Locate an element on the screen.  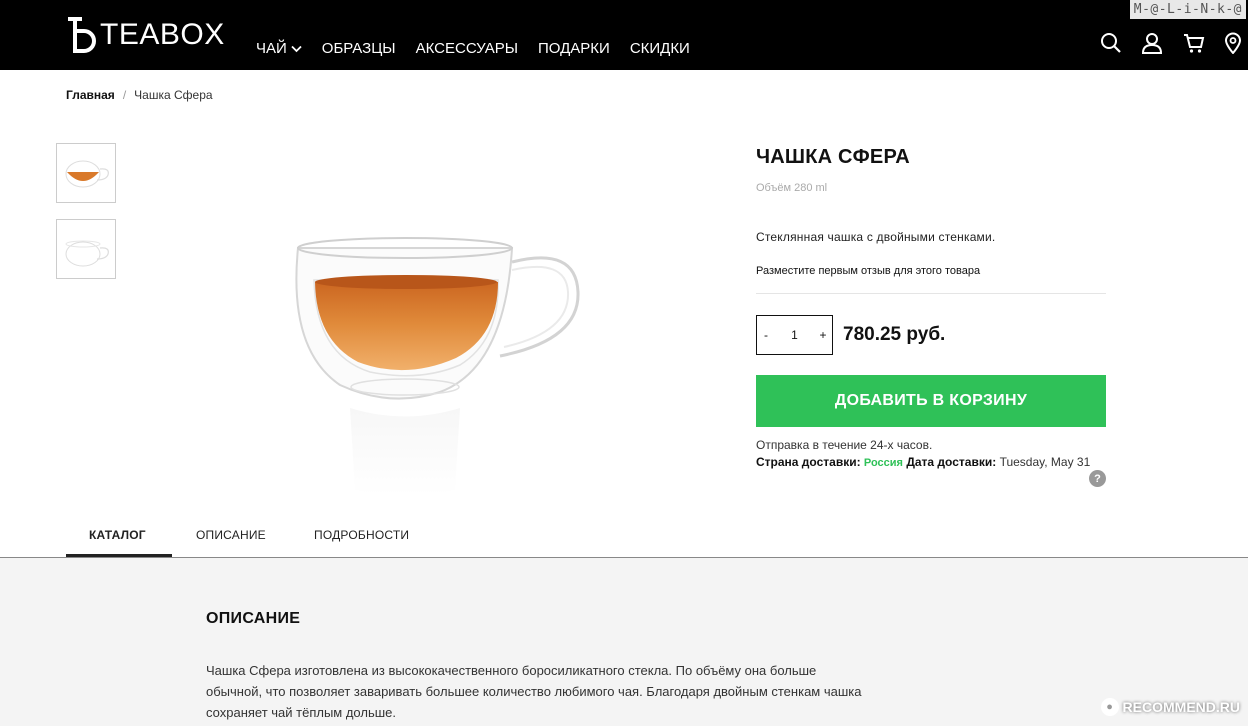
main-nav: ЧАЙ ОБРАЗЦЫ АКСЕССУАРЫ ПОДАРКИ СКИДКИ is located at coordinates (483, 48).